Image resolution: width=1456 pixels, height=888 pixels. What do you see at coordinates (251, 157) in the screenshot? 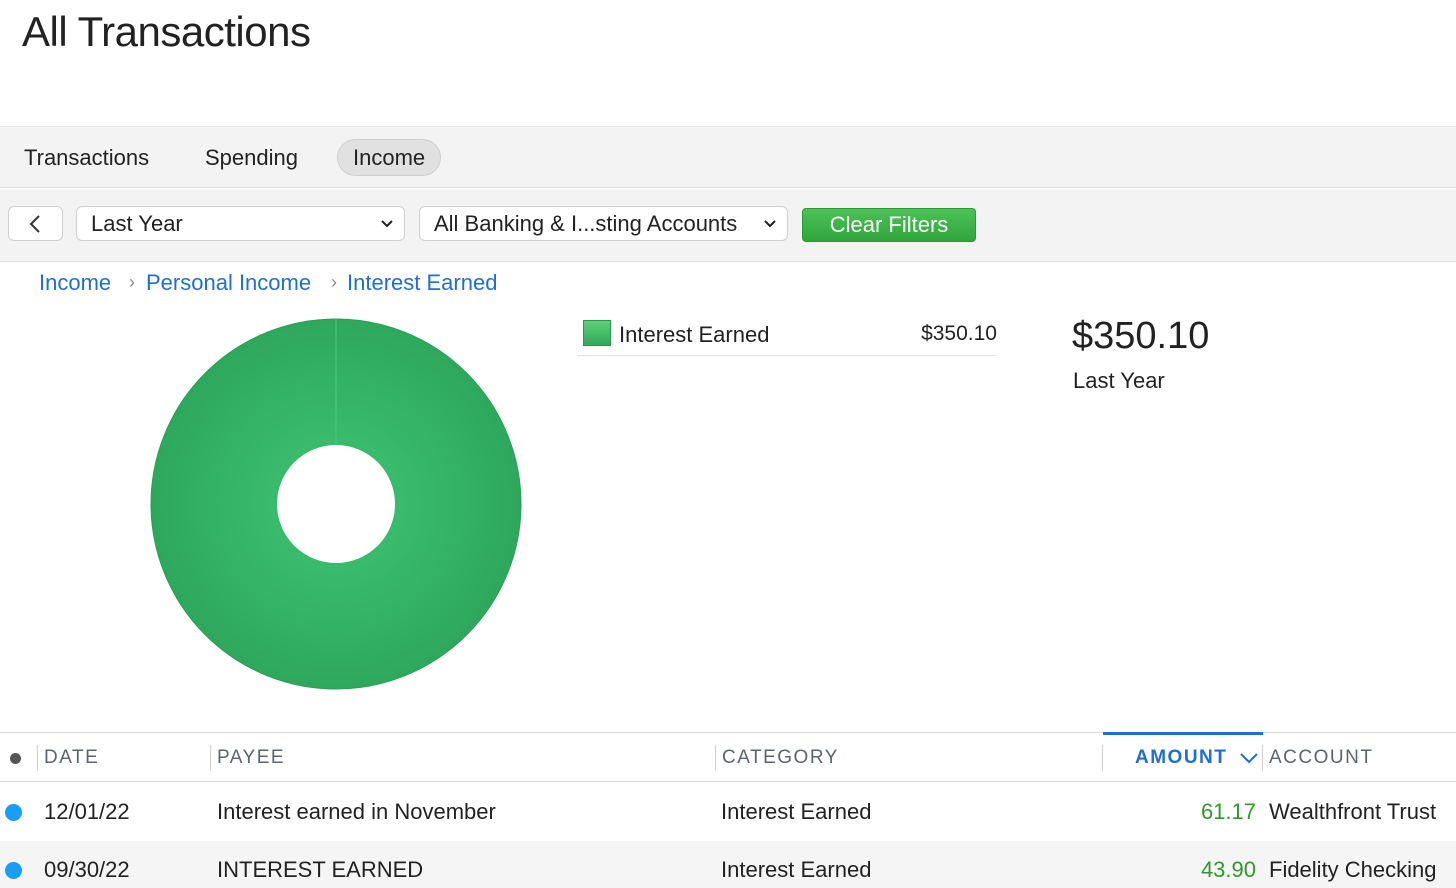
I see `tab-spending: Spending` at bounding box center [251, 157].